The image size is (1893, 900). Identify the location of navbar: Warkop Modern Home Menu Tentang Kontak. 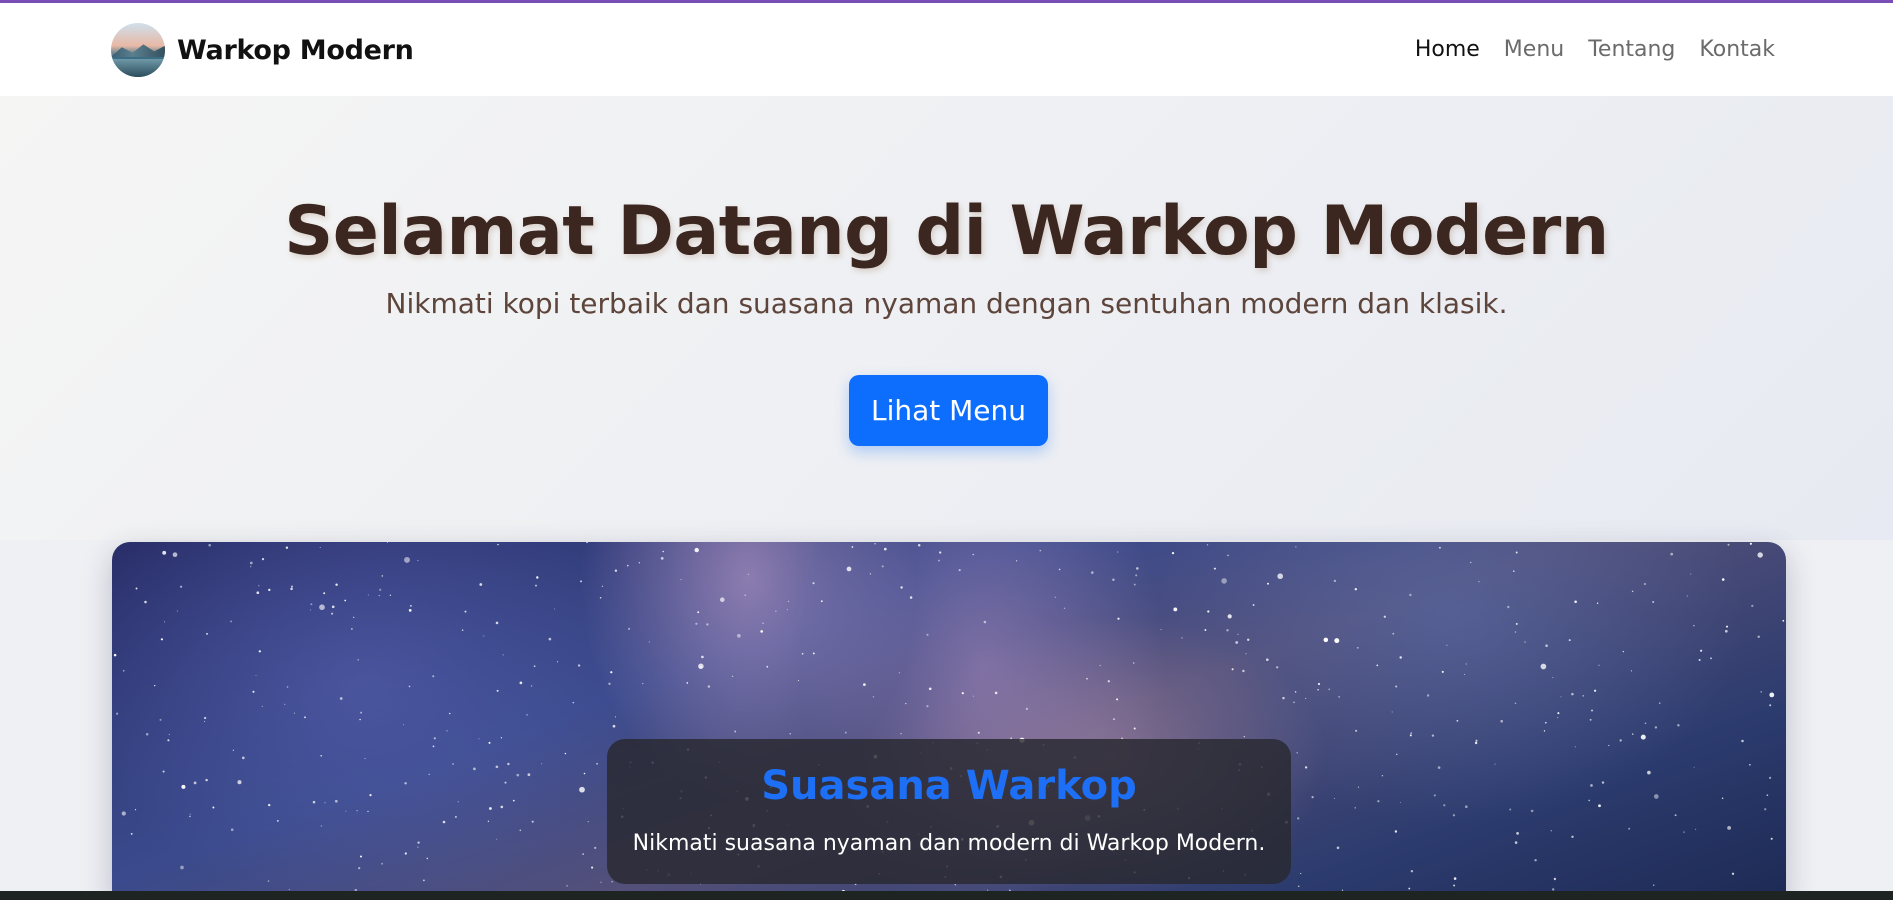
(946, 49).